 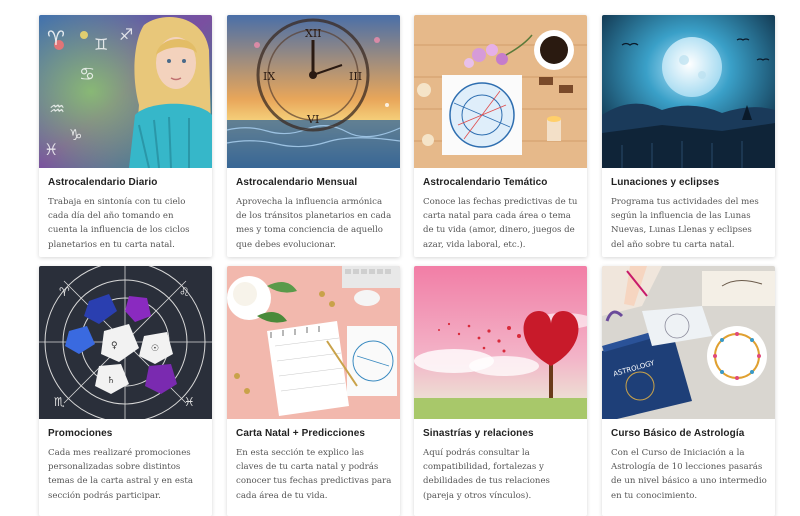 What do you see at coordinates (126, 433) in the screenshot?
I see `card-title: Promociones` at bounding box center [126, 433].